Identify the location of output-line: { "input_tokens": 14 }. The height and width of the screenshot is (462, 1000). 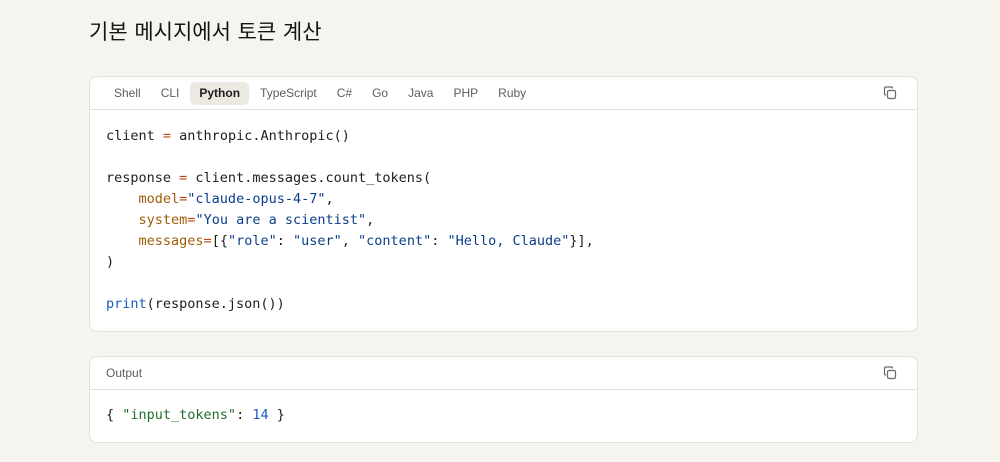
(503, 415).